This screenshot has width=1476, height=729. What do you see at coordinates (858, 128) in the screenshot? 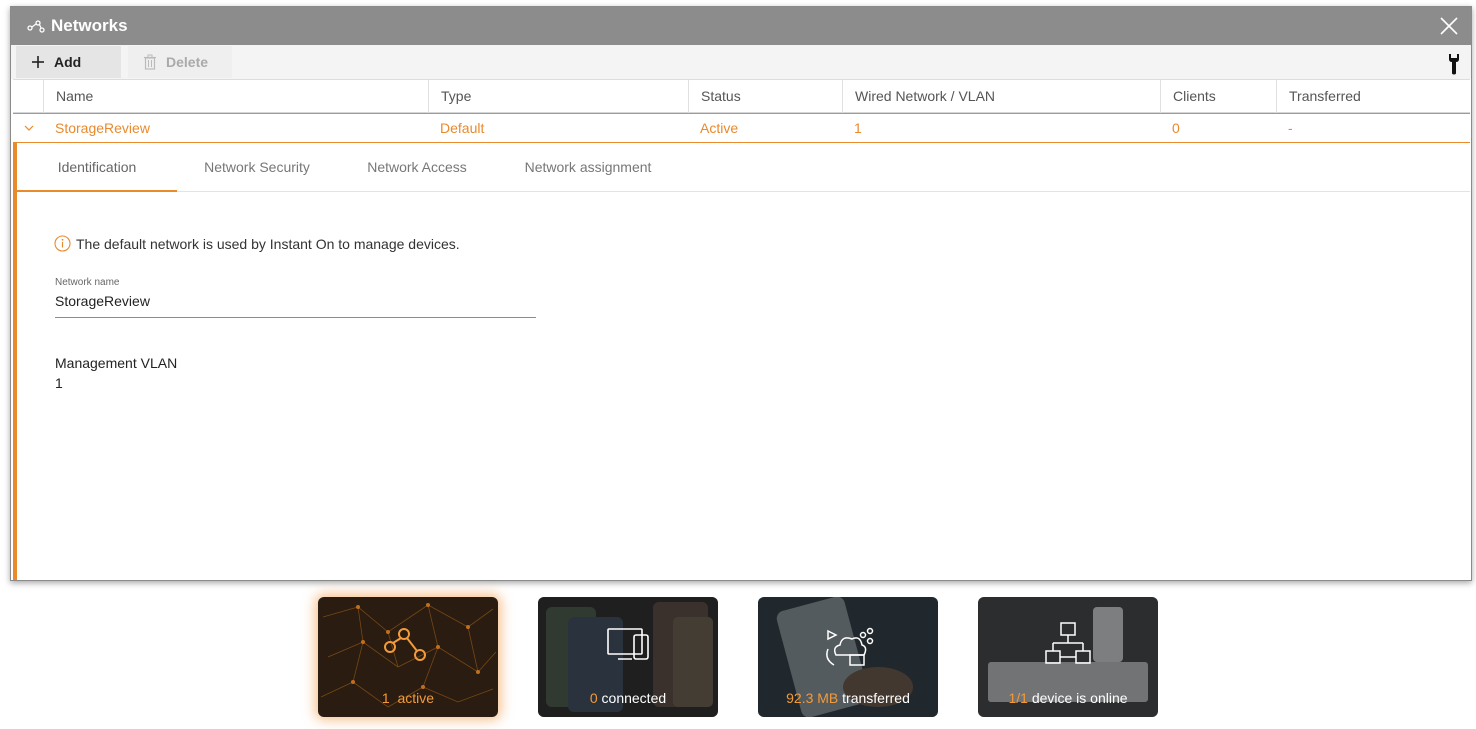
I see `cell-vlan: 1` at bounding box center [858, 128].